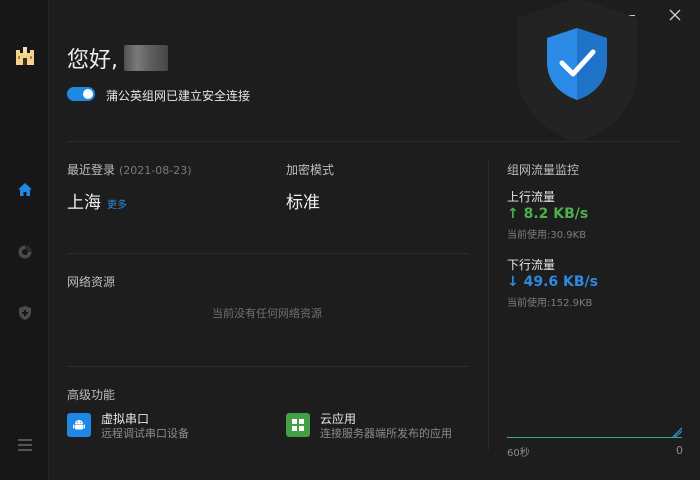 Image resolution: width=700 pixels, height=480 pixels. I want to click on login-location-text: 上海, so click(84, 203).